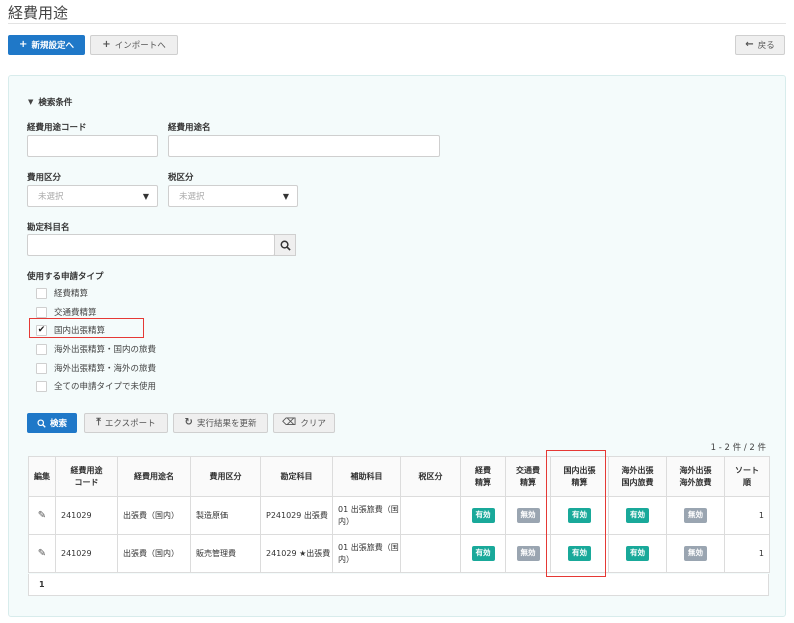 The image size is (794, 623). I want to click on cell-overseas-overseas: 無効, so click(695, 515).